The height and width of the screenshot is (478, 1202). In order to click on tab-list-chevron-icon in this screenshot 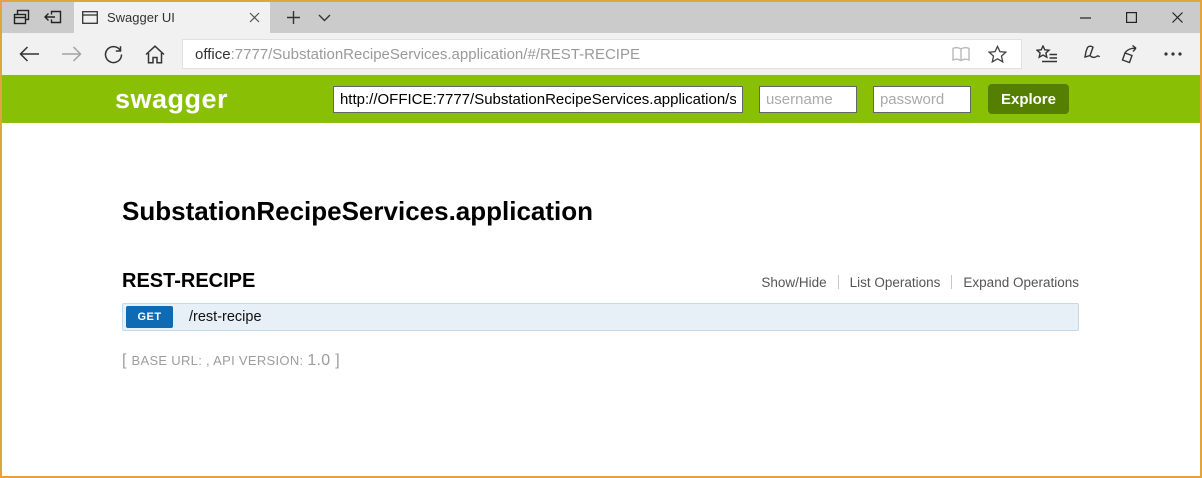, I will do `click(324, 18)`.